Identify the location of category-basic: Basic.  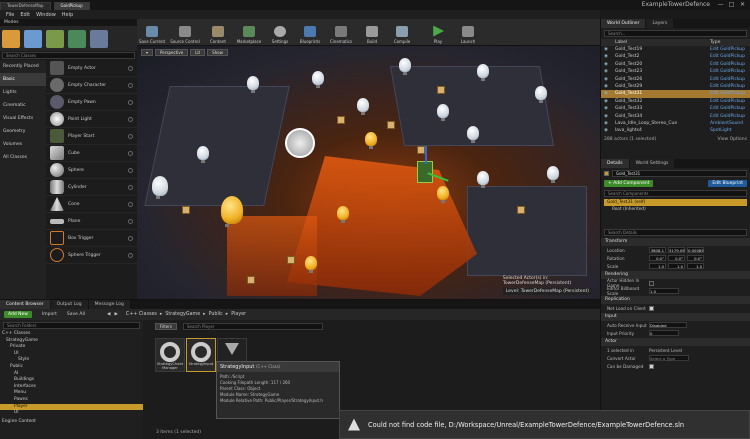
(23, 79).